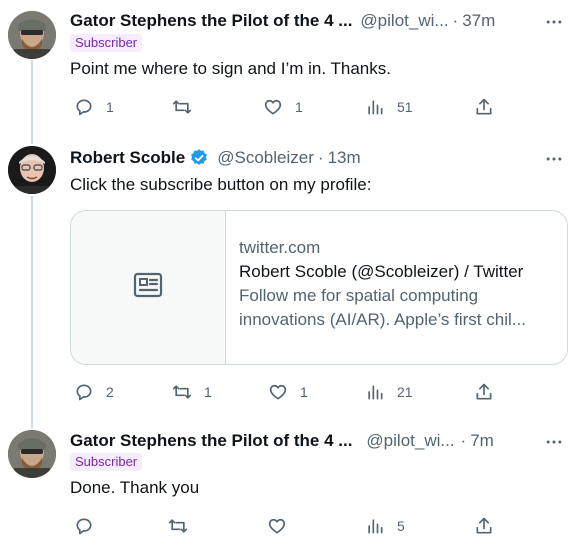 This screenshot has width=588, height=555. What do you see at coordinates (208, 392) in the screenshot?
I see `retweet-count: 1` at bounding box center [208, 392].